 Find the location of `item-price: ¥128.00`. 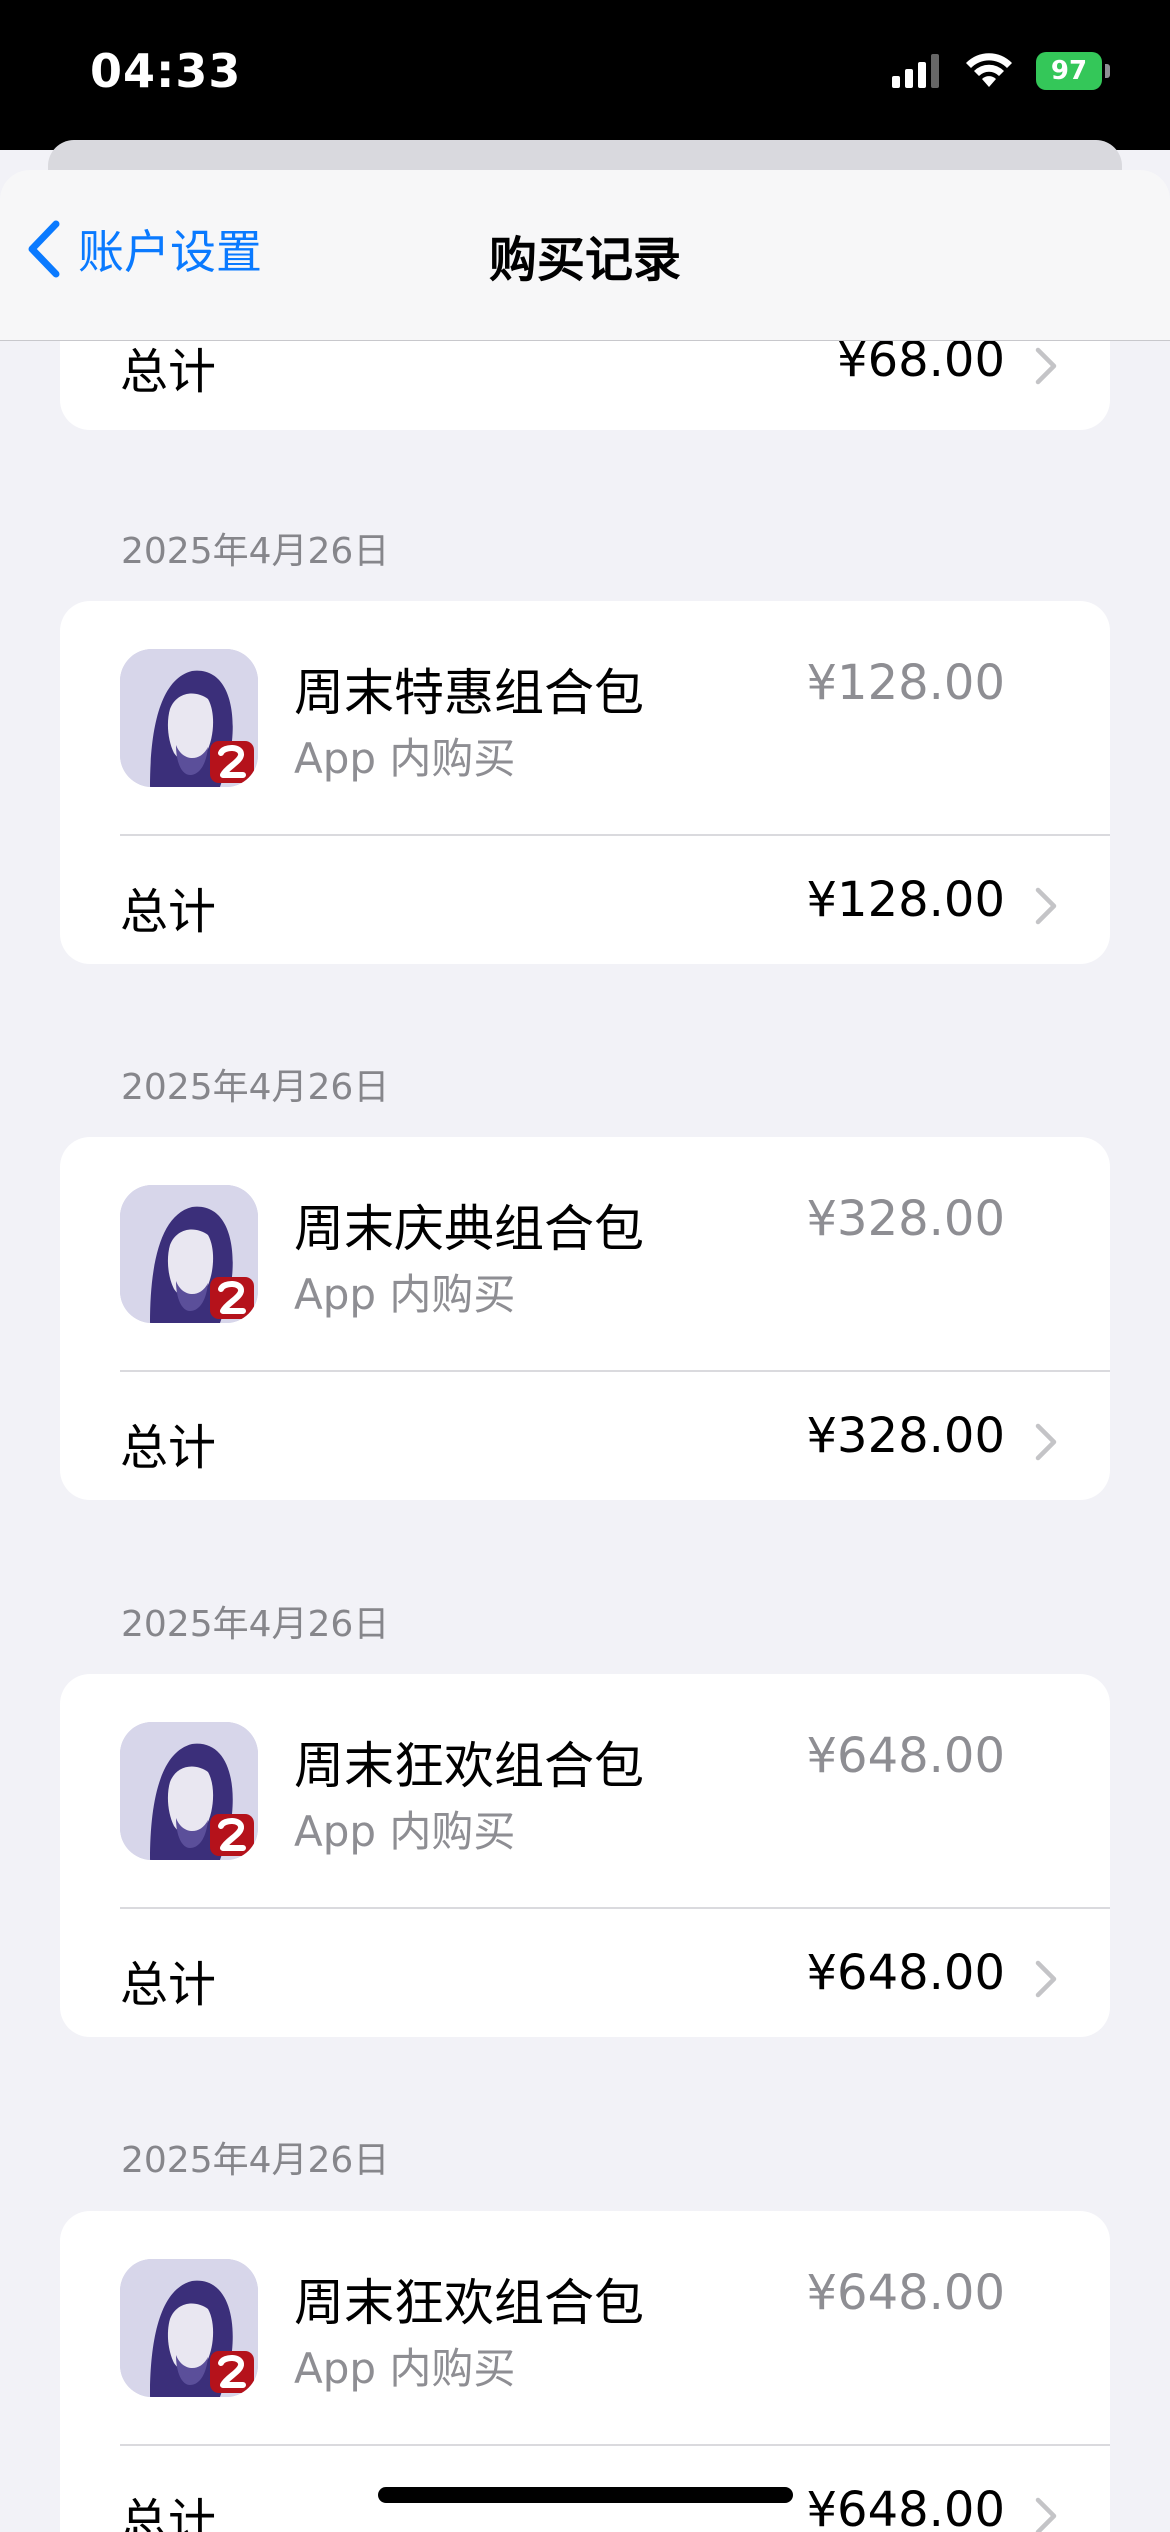

item-price: ¥128.00 is located at coordinates (906, 683).